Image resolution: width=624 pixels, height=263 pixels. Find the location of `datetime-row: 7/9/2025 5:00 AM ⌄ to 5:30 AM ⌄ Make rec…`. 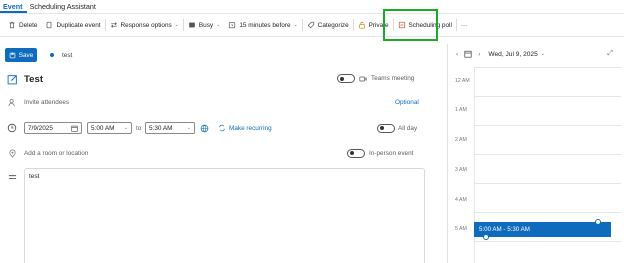

datetime-row: 7/9/2025 5:00 AM ⌄ to 5:30 AM ⌄ Make rec… is located at coordinates (215, 128).